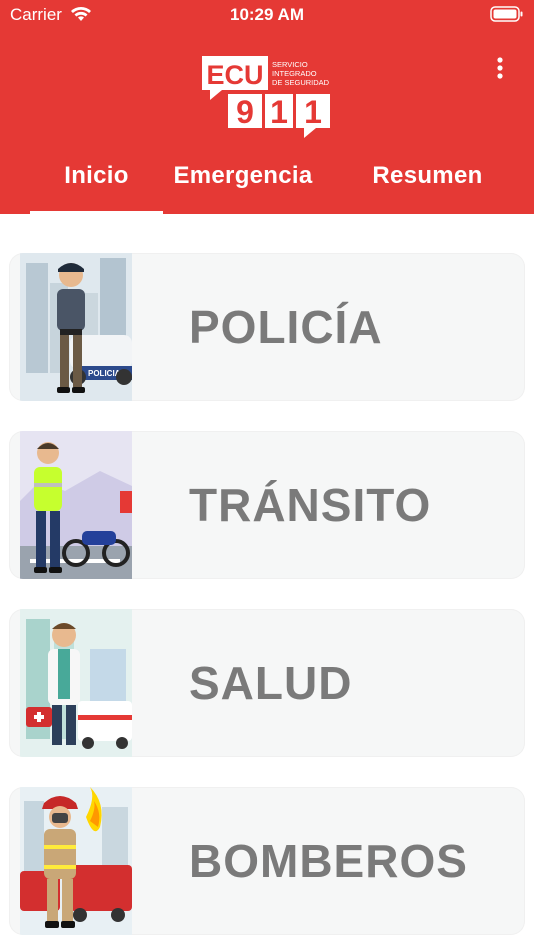 This screenshot has height=950, width=534. Describe the element at coordinates (245, 112) in the screenshot. I see `logo-digit-1: 9` at that location.